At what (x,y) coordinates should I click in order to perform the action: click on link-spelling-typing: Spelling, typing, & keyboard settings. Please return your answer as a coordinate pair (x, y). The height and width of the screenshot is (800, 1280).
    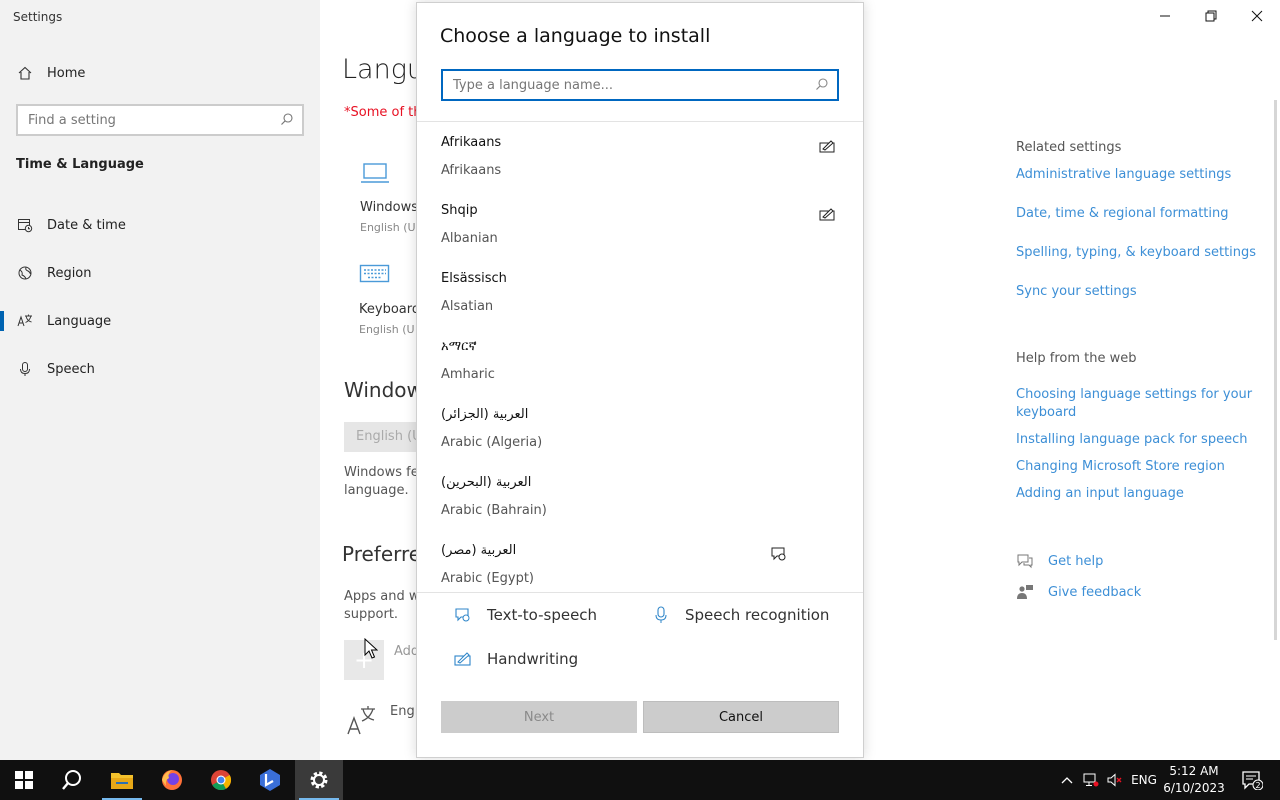
    Looking at the image, I should click on (1141, 253).